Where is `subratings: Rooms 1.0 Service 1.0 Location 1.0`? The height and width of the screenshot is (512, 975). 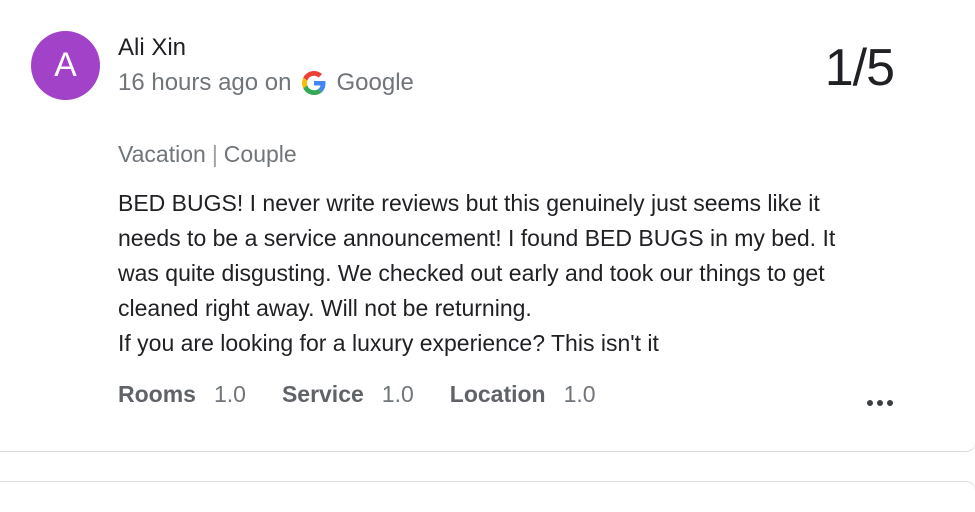 subratings: Rooms 1.0 Service 1.0 Location 1.0 is located at coordinates (375, 394).